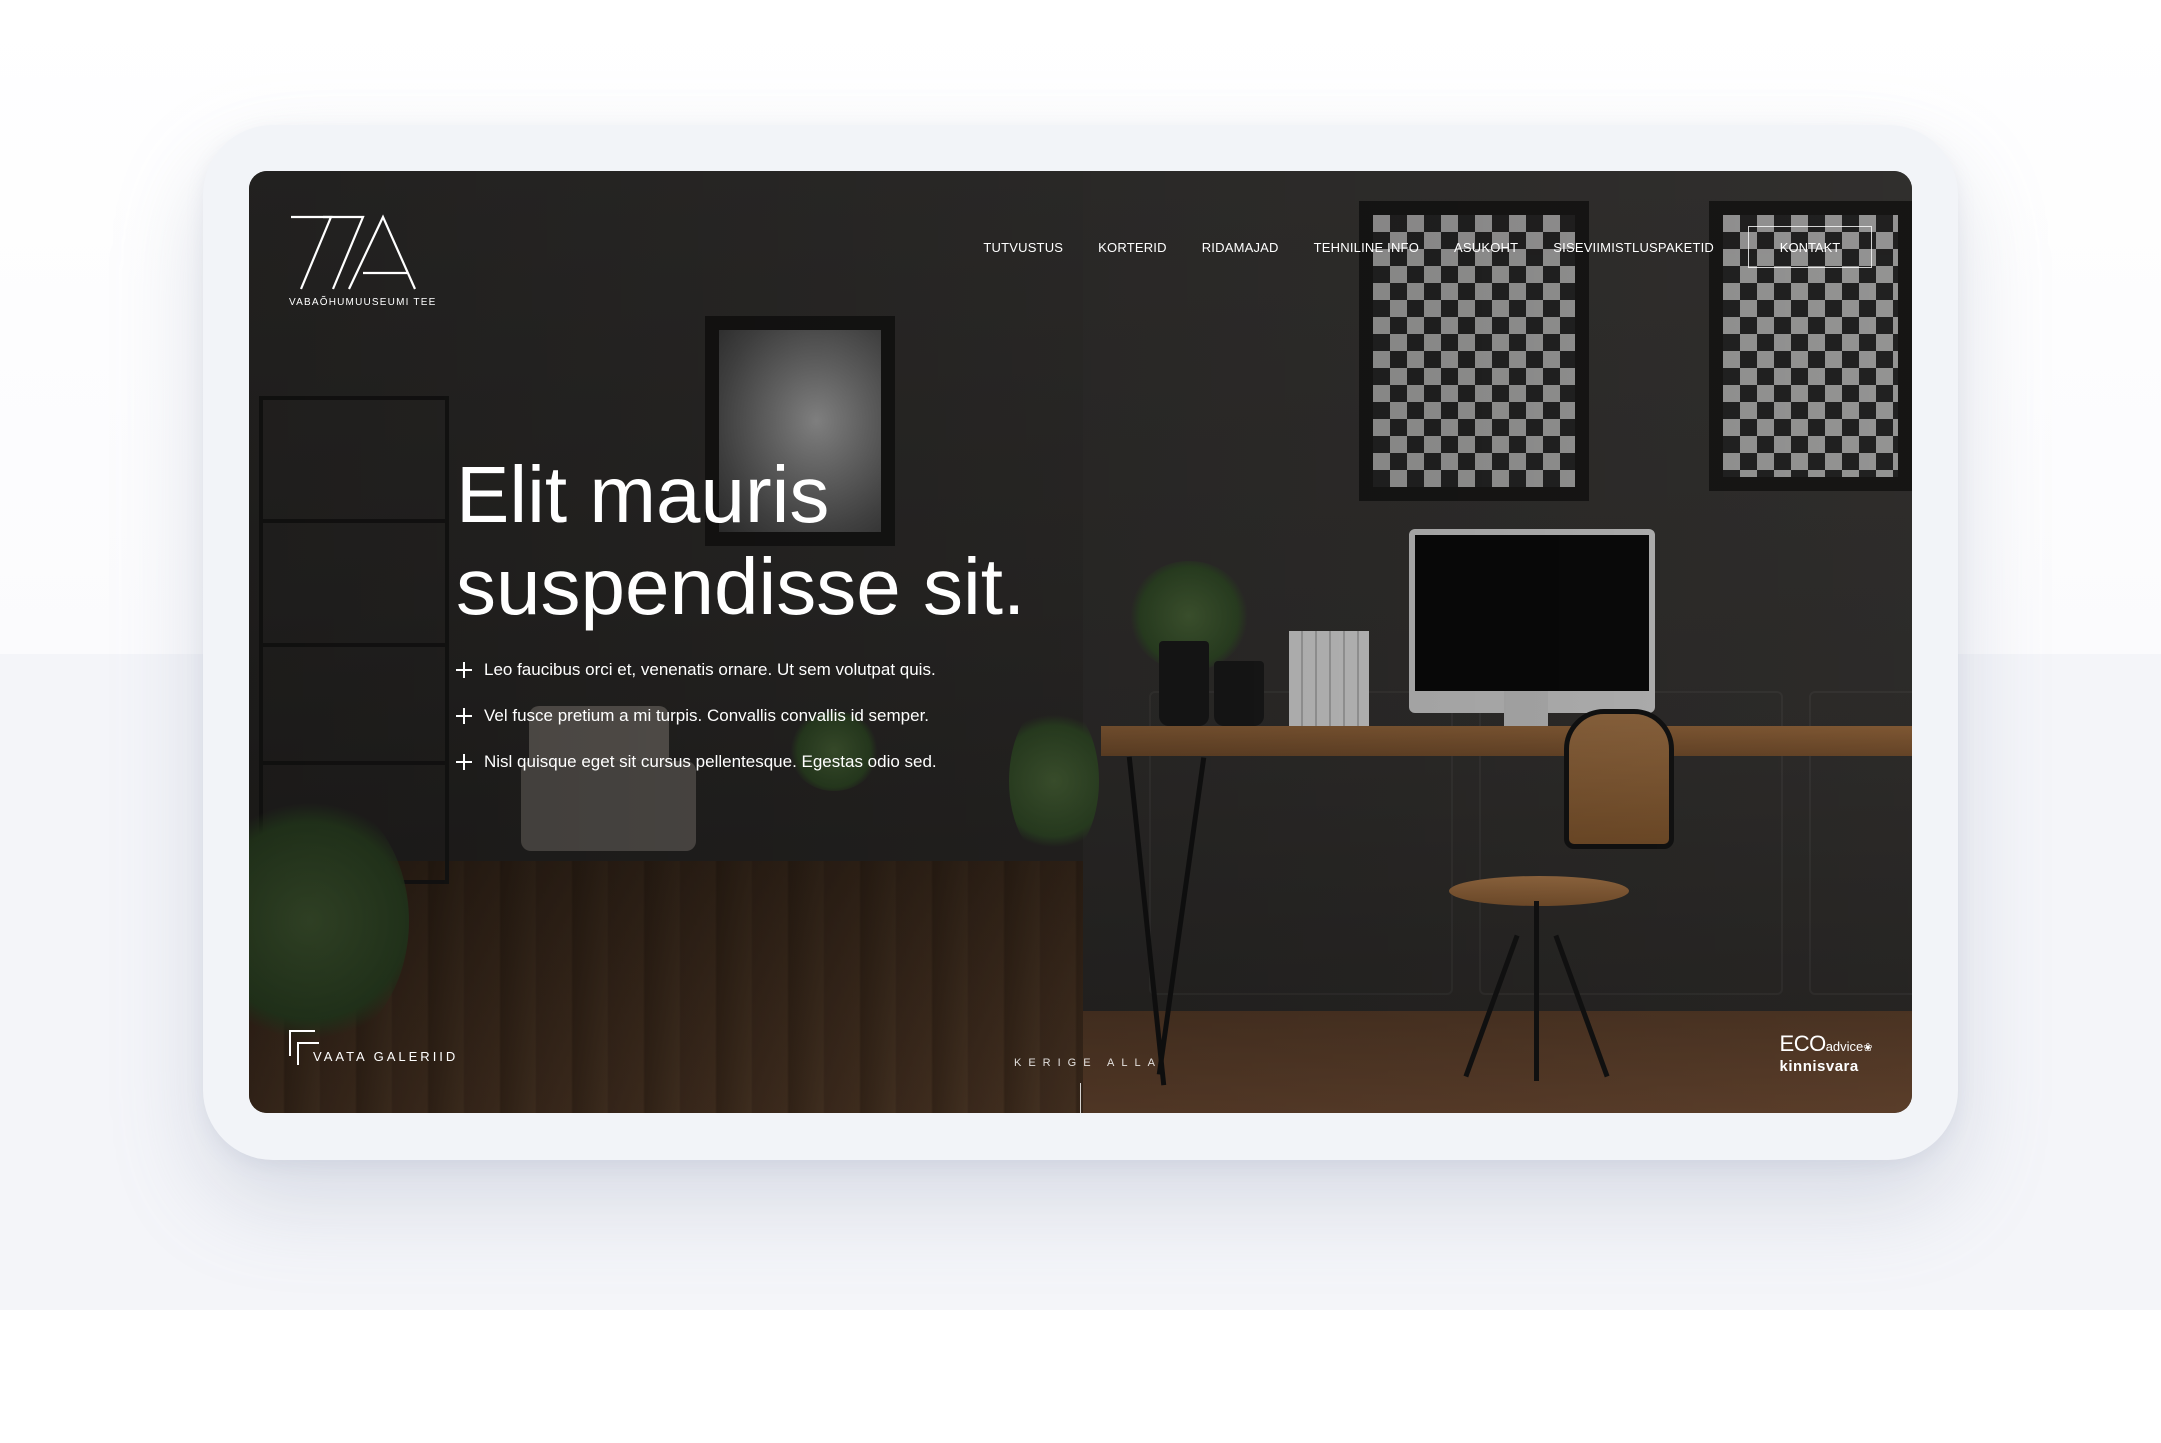 The height and width of the screenshot is (1443, 2161). What do you see at coordinates (741, 586) in the screenshot?
I see `hero-title-line-2: suspendisse sit.` at bounding box center [741, 586].